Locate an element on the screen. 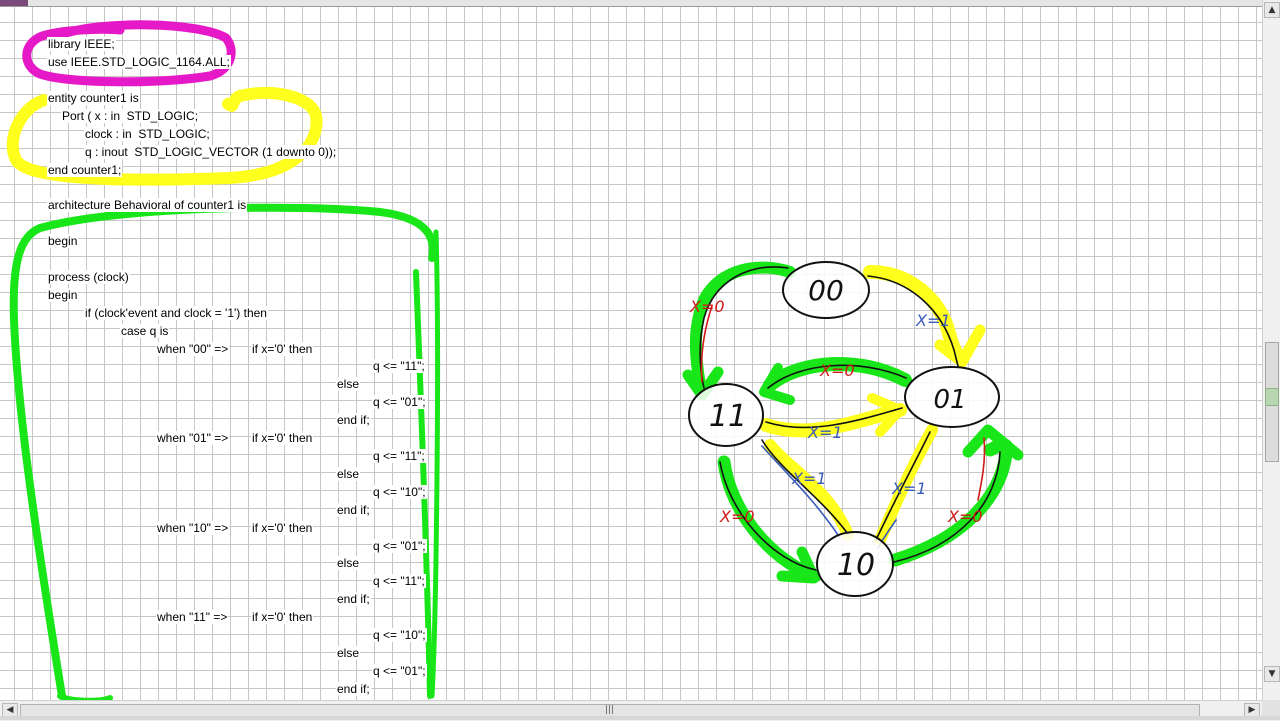 The height and width of the screenshot is (721, 1280). grip-icon: ||| is located at coordinates (610, 710).